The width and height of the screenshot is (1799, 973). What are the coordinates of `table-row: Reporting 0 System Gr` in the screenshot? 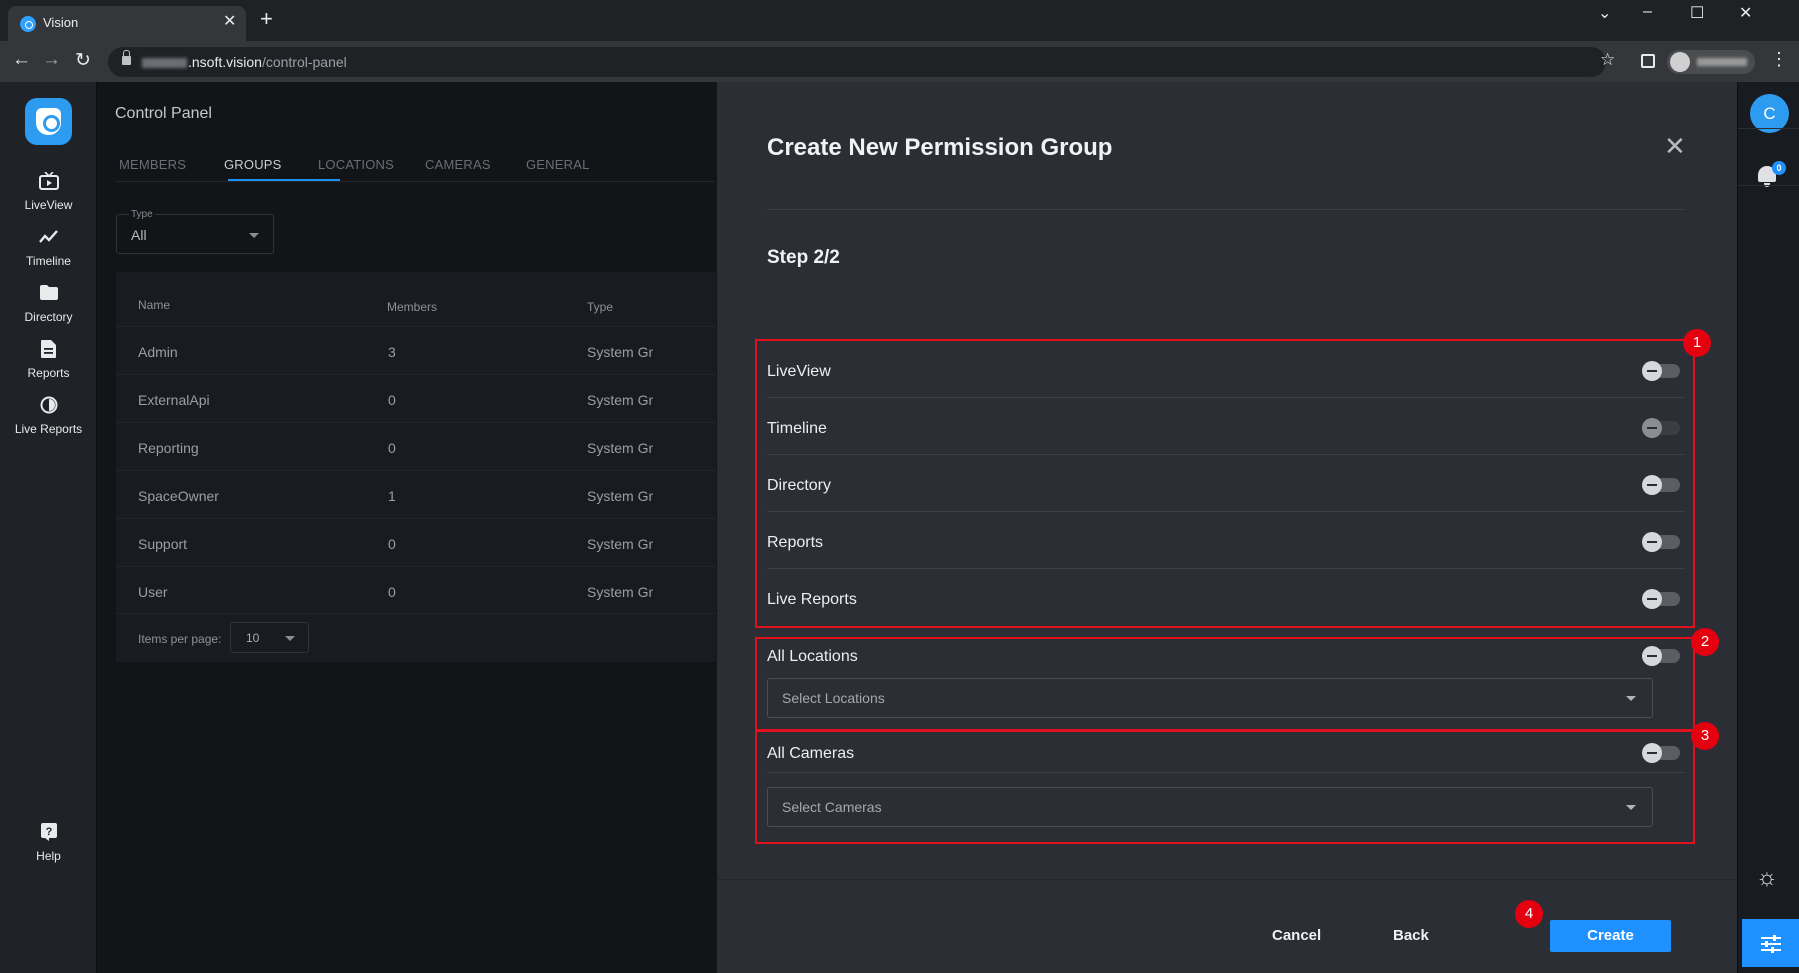 It's located at (416, 446).